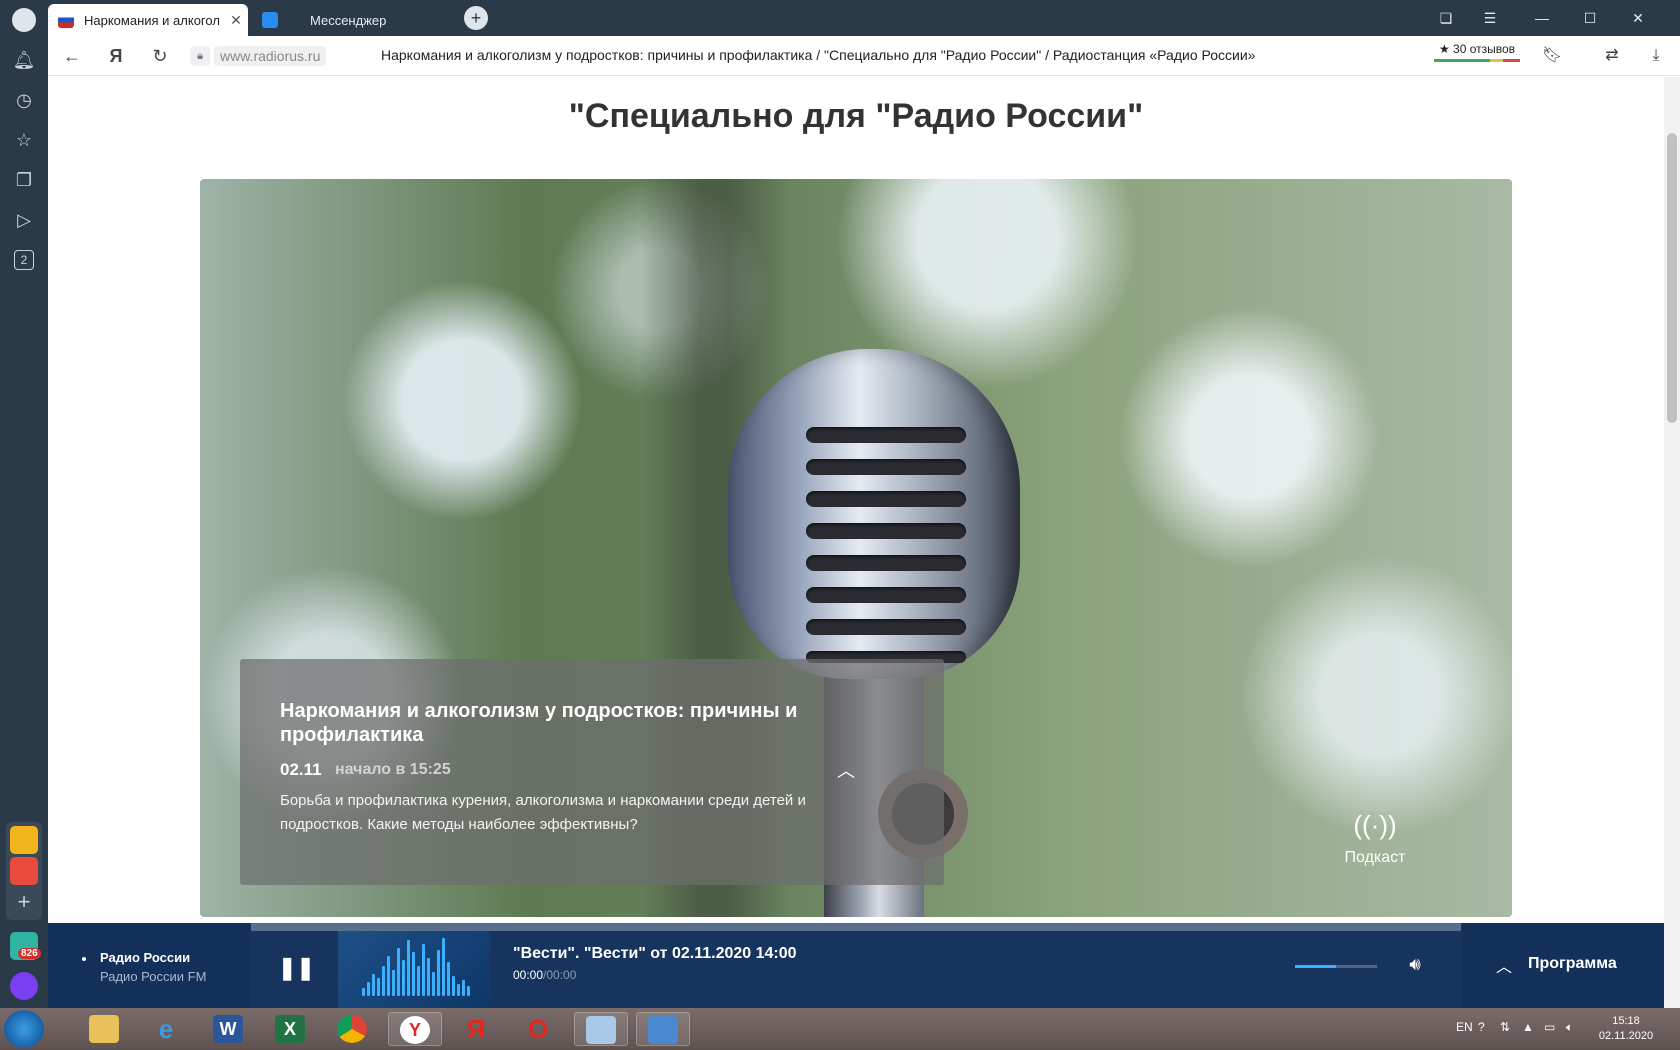 The width and height of the screenshot is (1680, 1050). What do you see at coordinates (66, 20) in the screenshot?
I see `radiorus-favicon-icon` at bounding box center [66, 20].